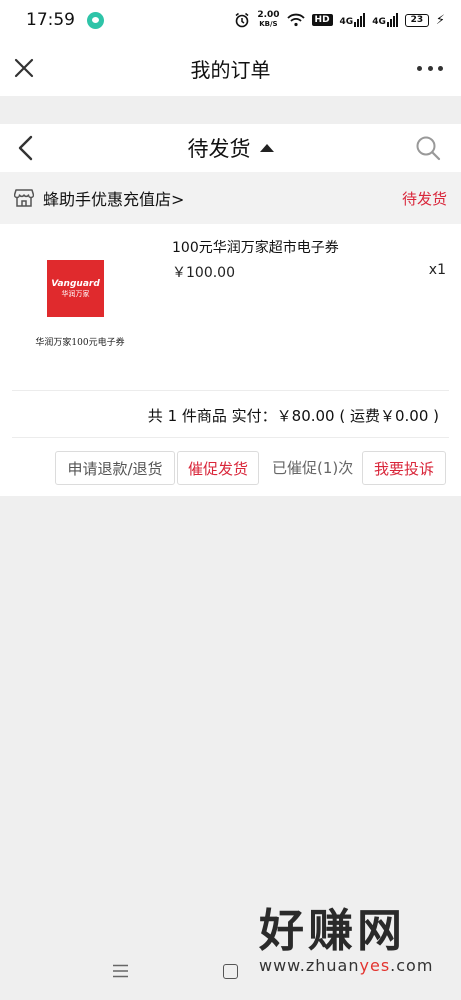  Describe the element at coordinates (203, 273) in the screenshot. I see `product-price: ￥100.00` at that location.